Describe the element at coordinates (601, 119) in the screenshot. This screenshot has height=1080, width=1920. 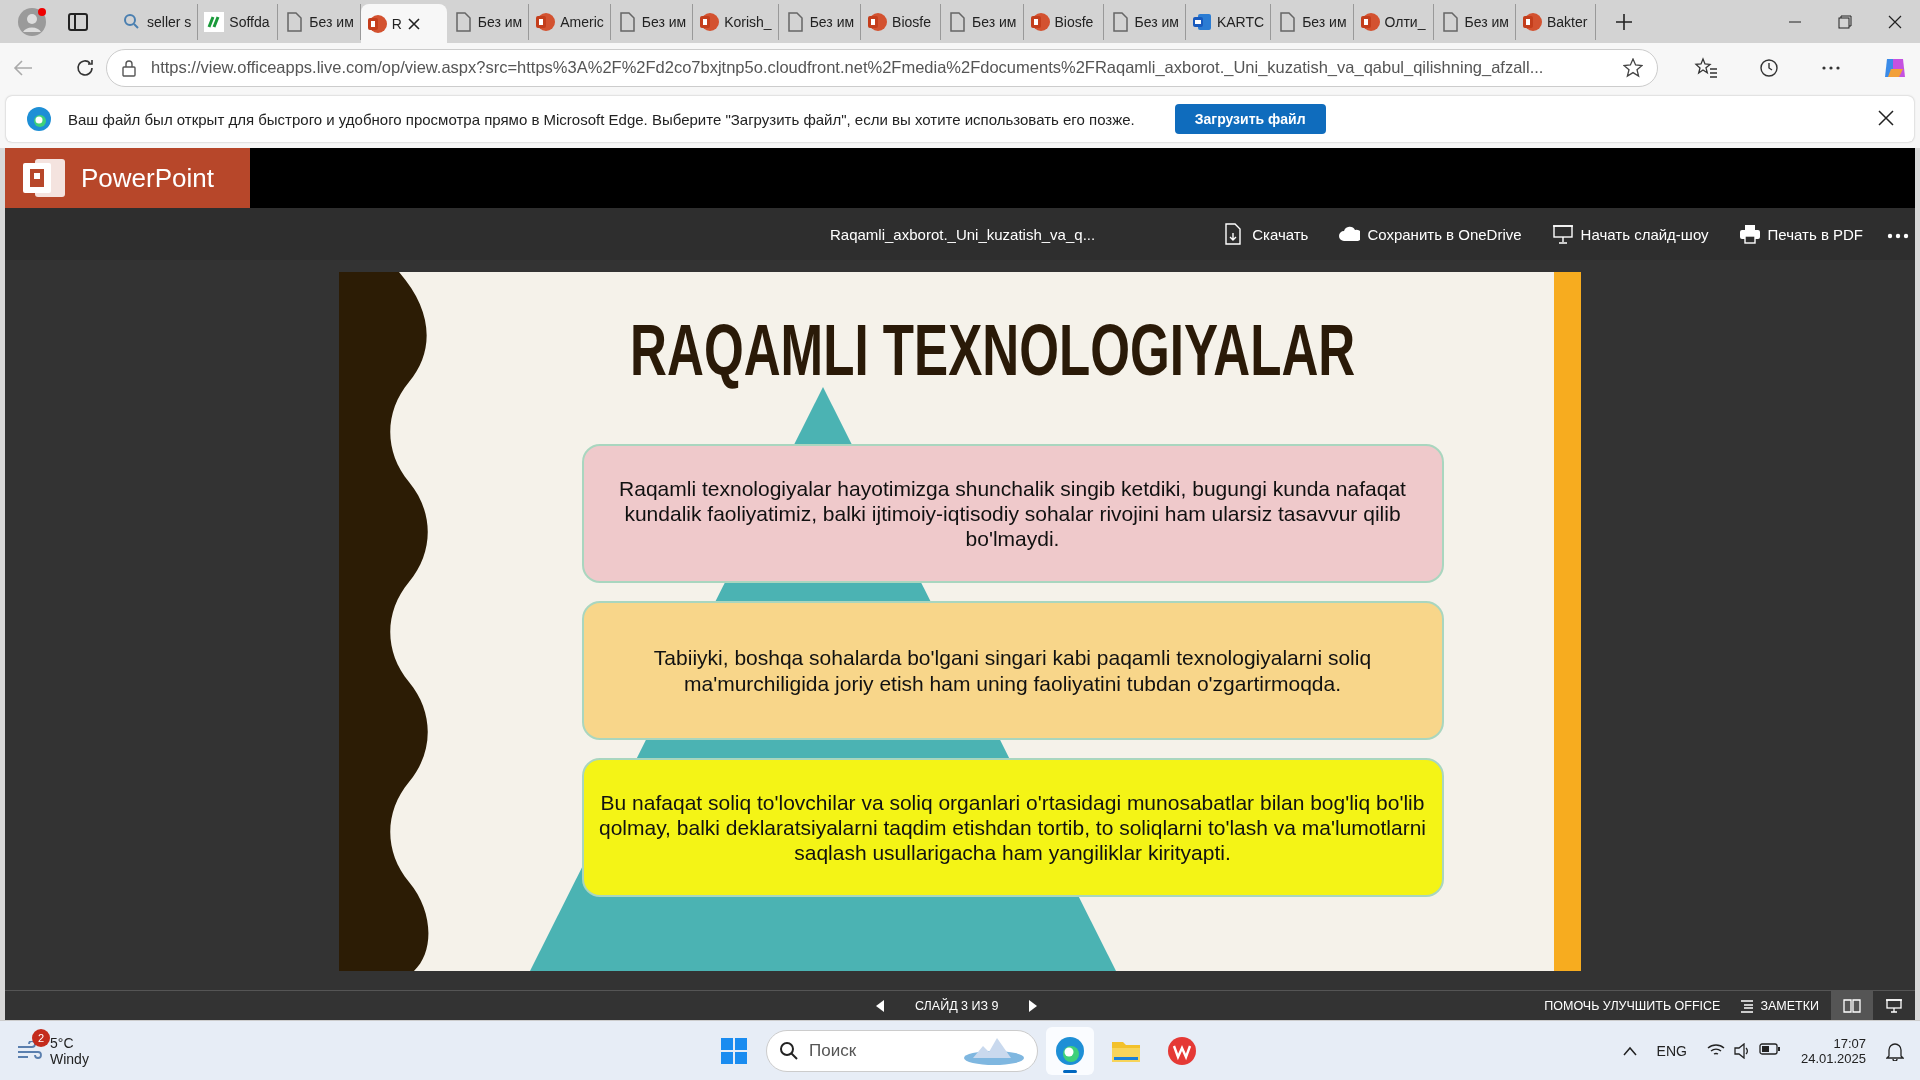
I see `info-message: Ваш файл был открыт для быстрого и удобного просмотра прямо в Microsoft Edge. Выберите "Загрузить файл", если вы хотите использовать его позже.` at that location.